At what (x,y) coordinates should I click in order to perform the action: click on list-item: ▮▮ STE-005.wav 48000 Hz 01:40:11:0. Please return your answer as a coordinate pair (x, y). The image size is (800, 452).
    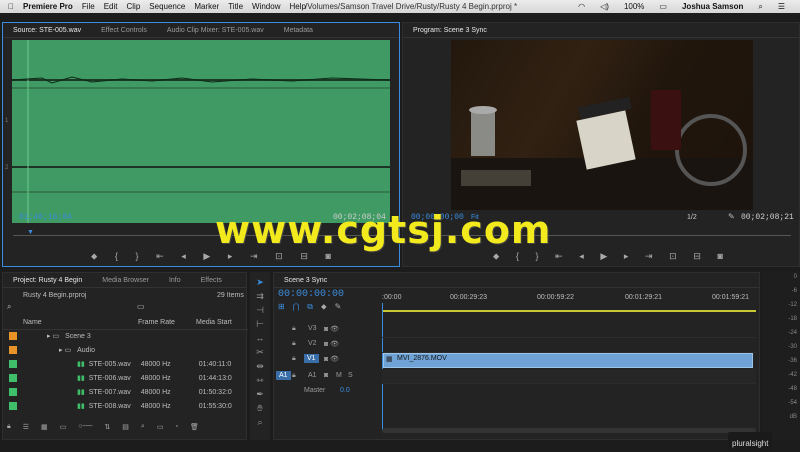
    Looking at the image, I should click on (125, 364).